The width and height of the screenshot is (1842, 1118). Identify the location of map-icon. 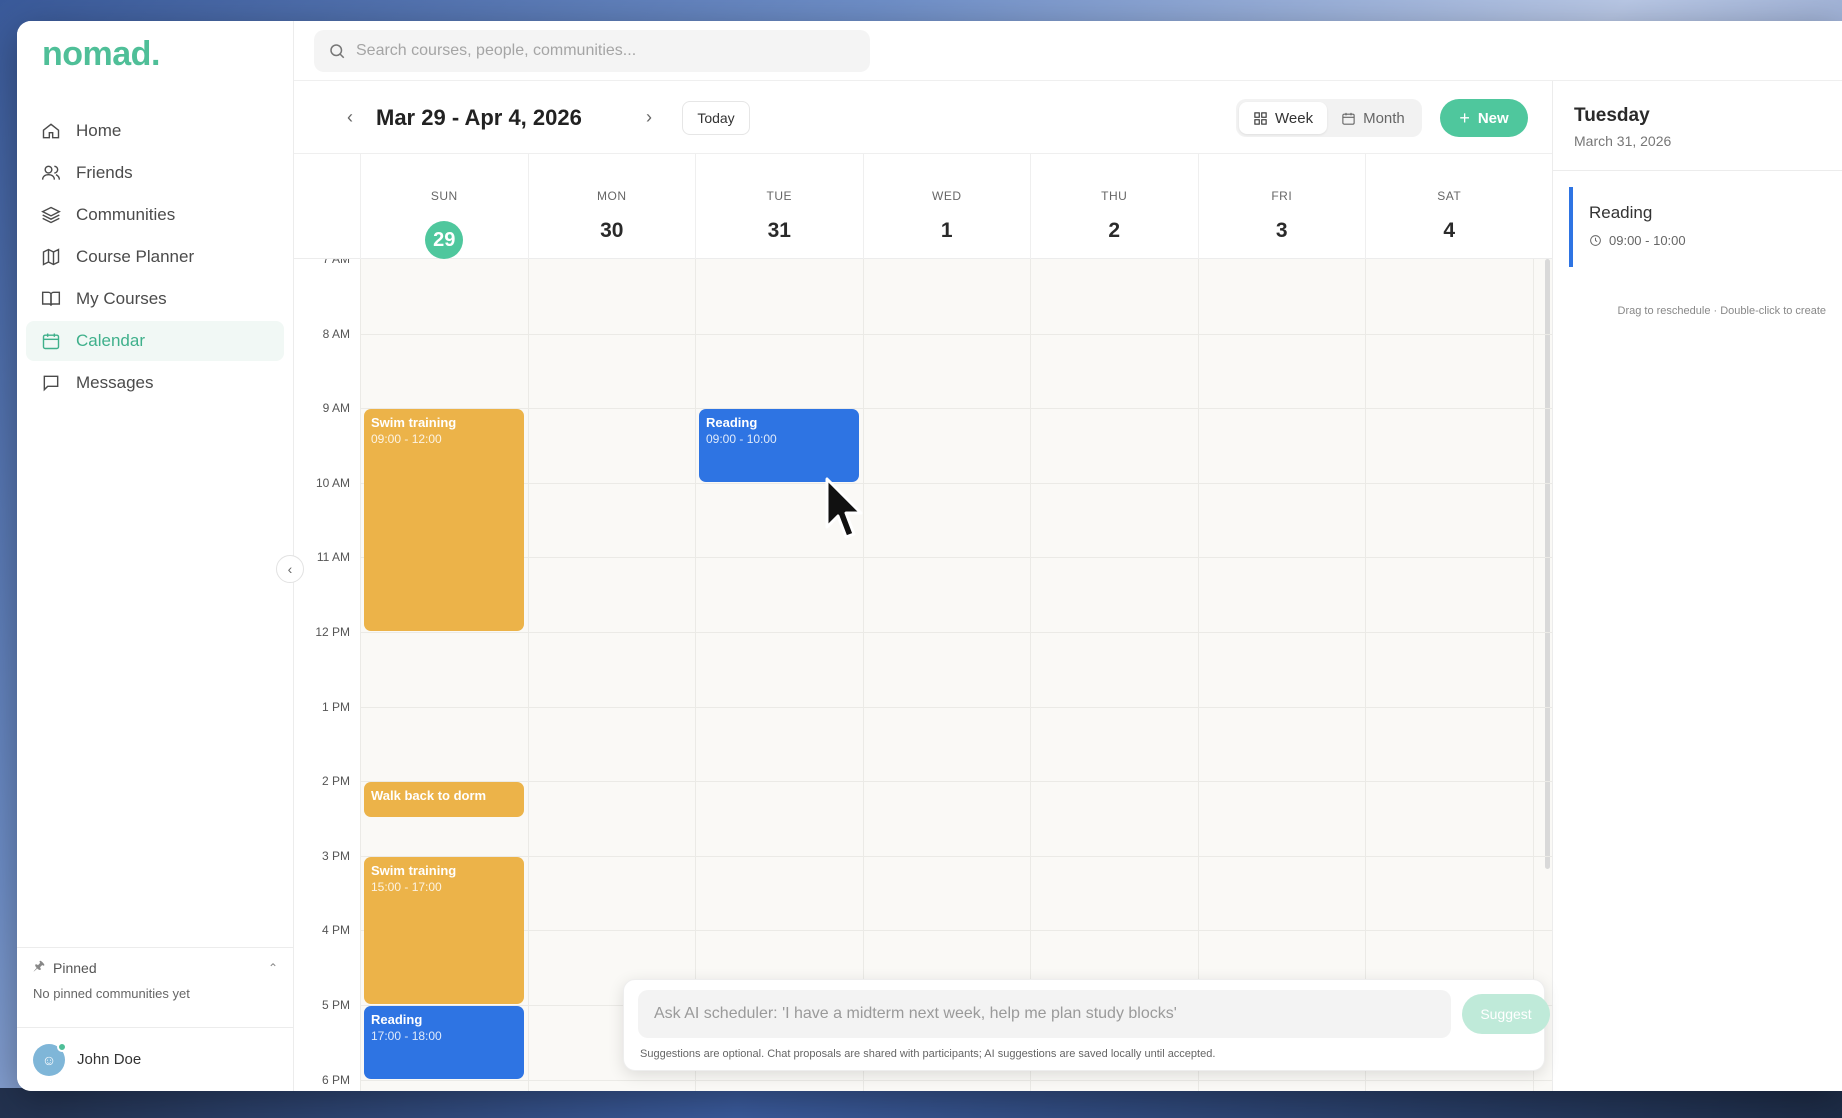
(51, 257).